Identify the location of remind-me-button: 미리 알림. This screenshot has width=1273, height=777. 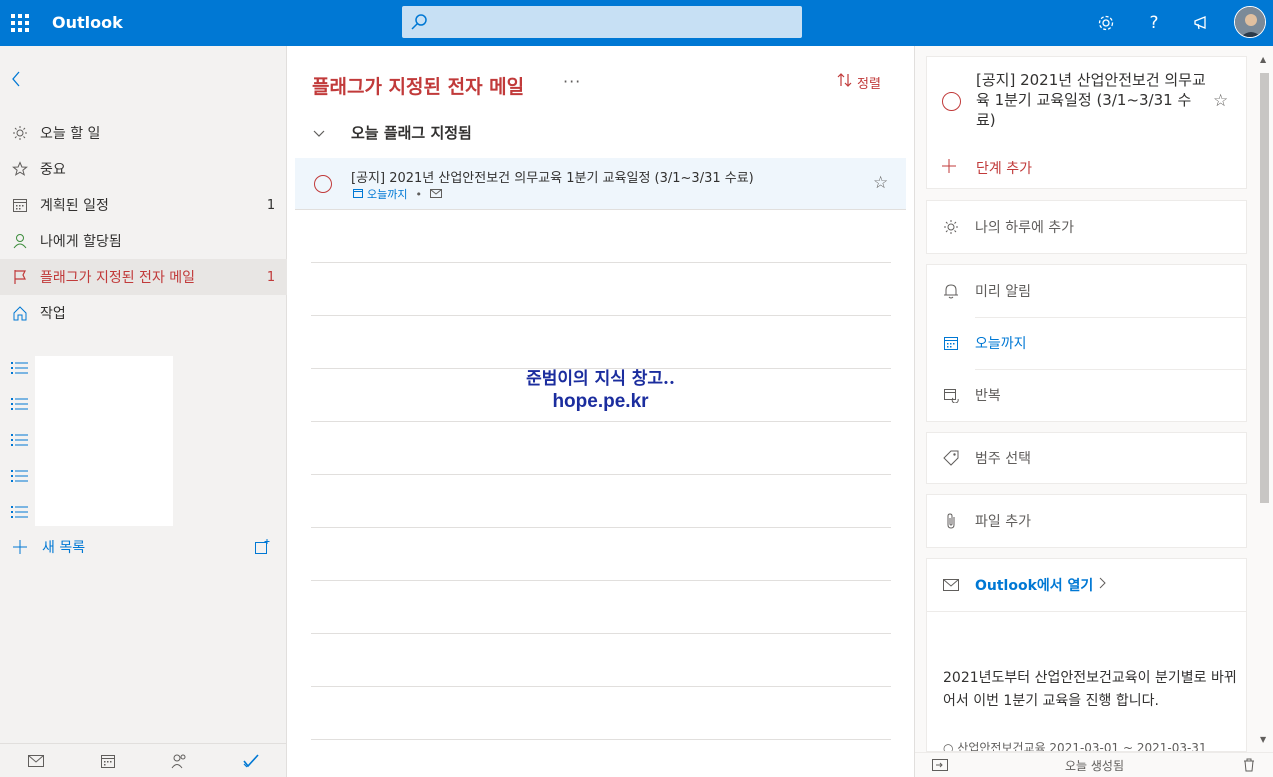
(1086, 291).